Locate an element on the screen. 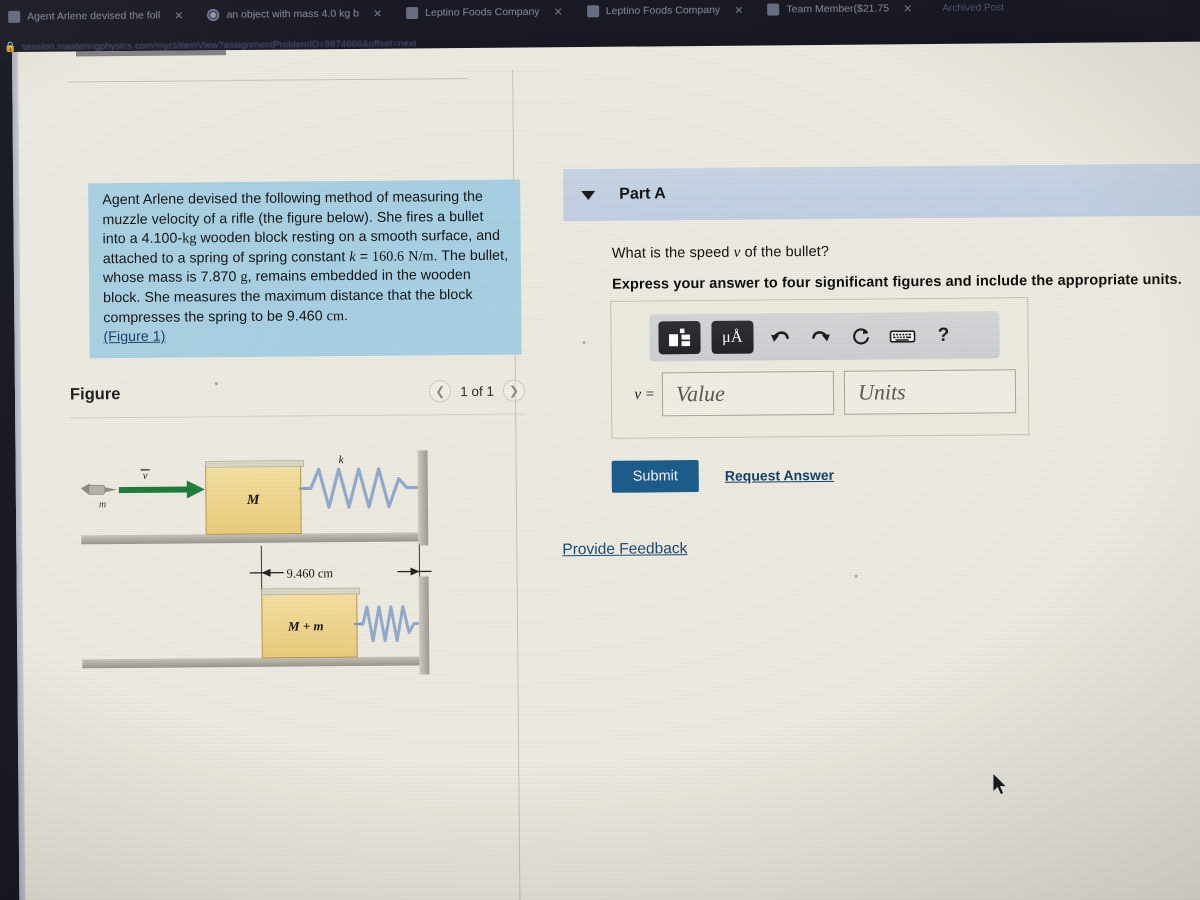 The image size is (1200, 900). lock-icon: 🔒 is located at coordinates (10, 47).